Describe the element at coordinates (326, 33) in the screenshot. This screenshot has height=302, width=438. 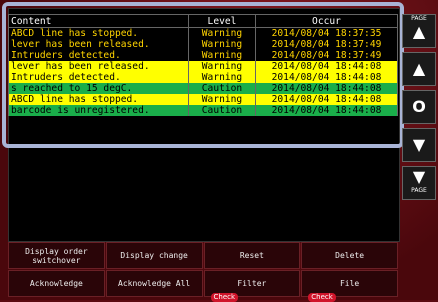
I see `cell-occur: 2014/08/04 18:37:35` at that location.